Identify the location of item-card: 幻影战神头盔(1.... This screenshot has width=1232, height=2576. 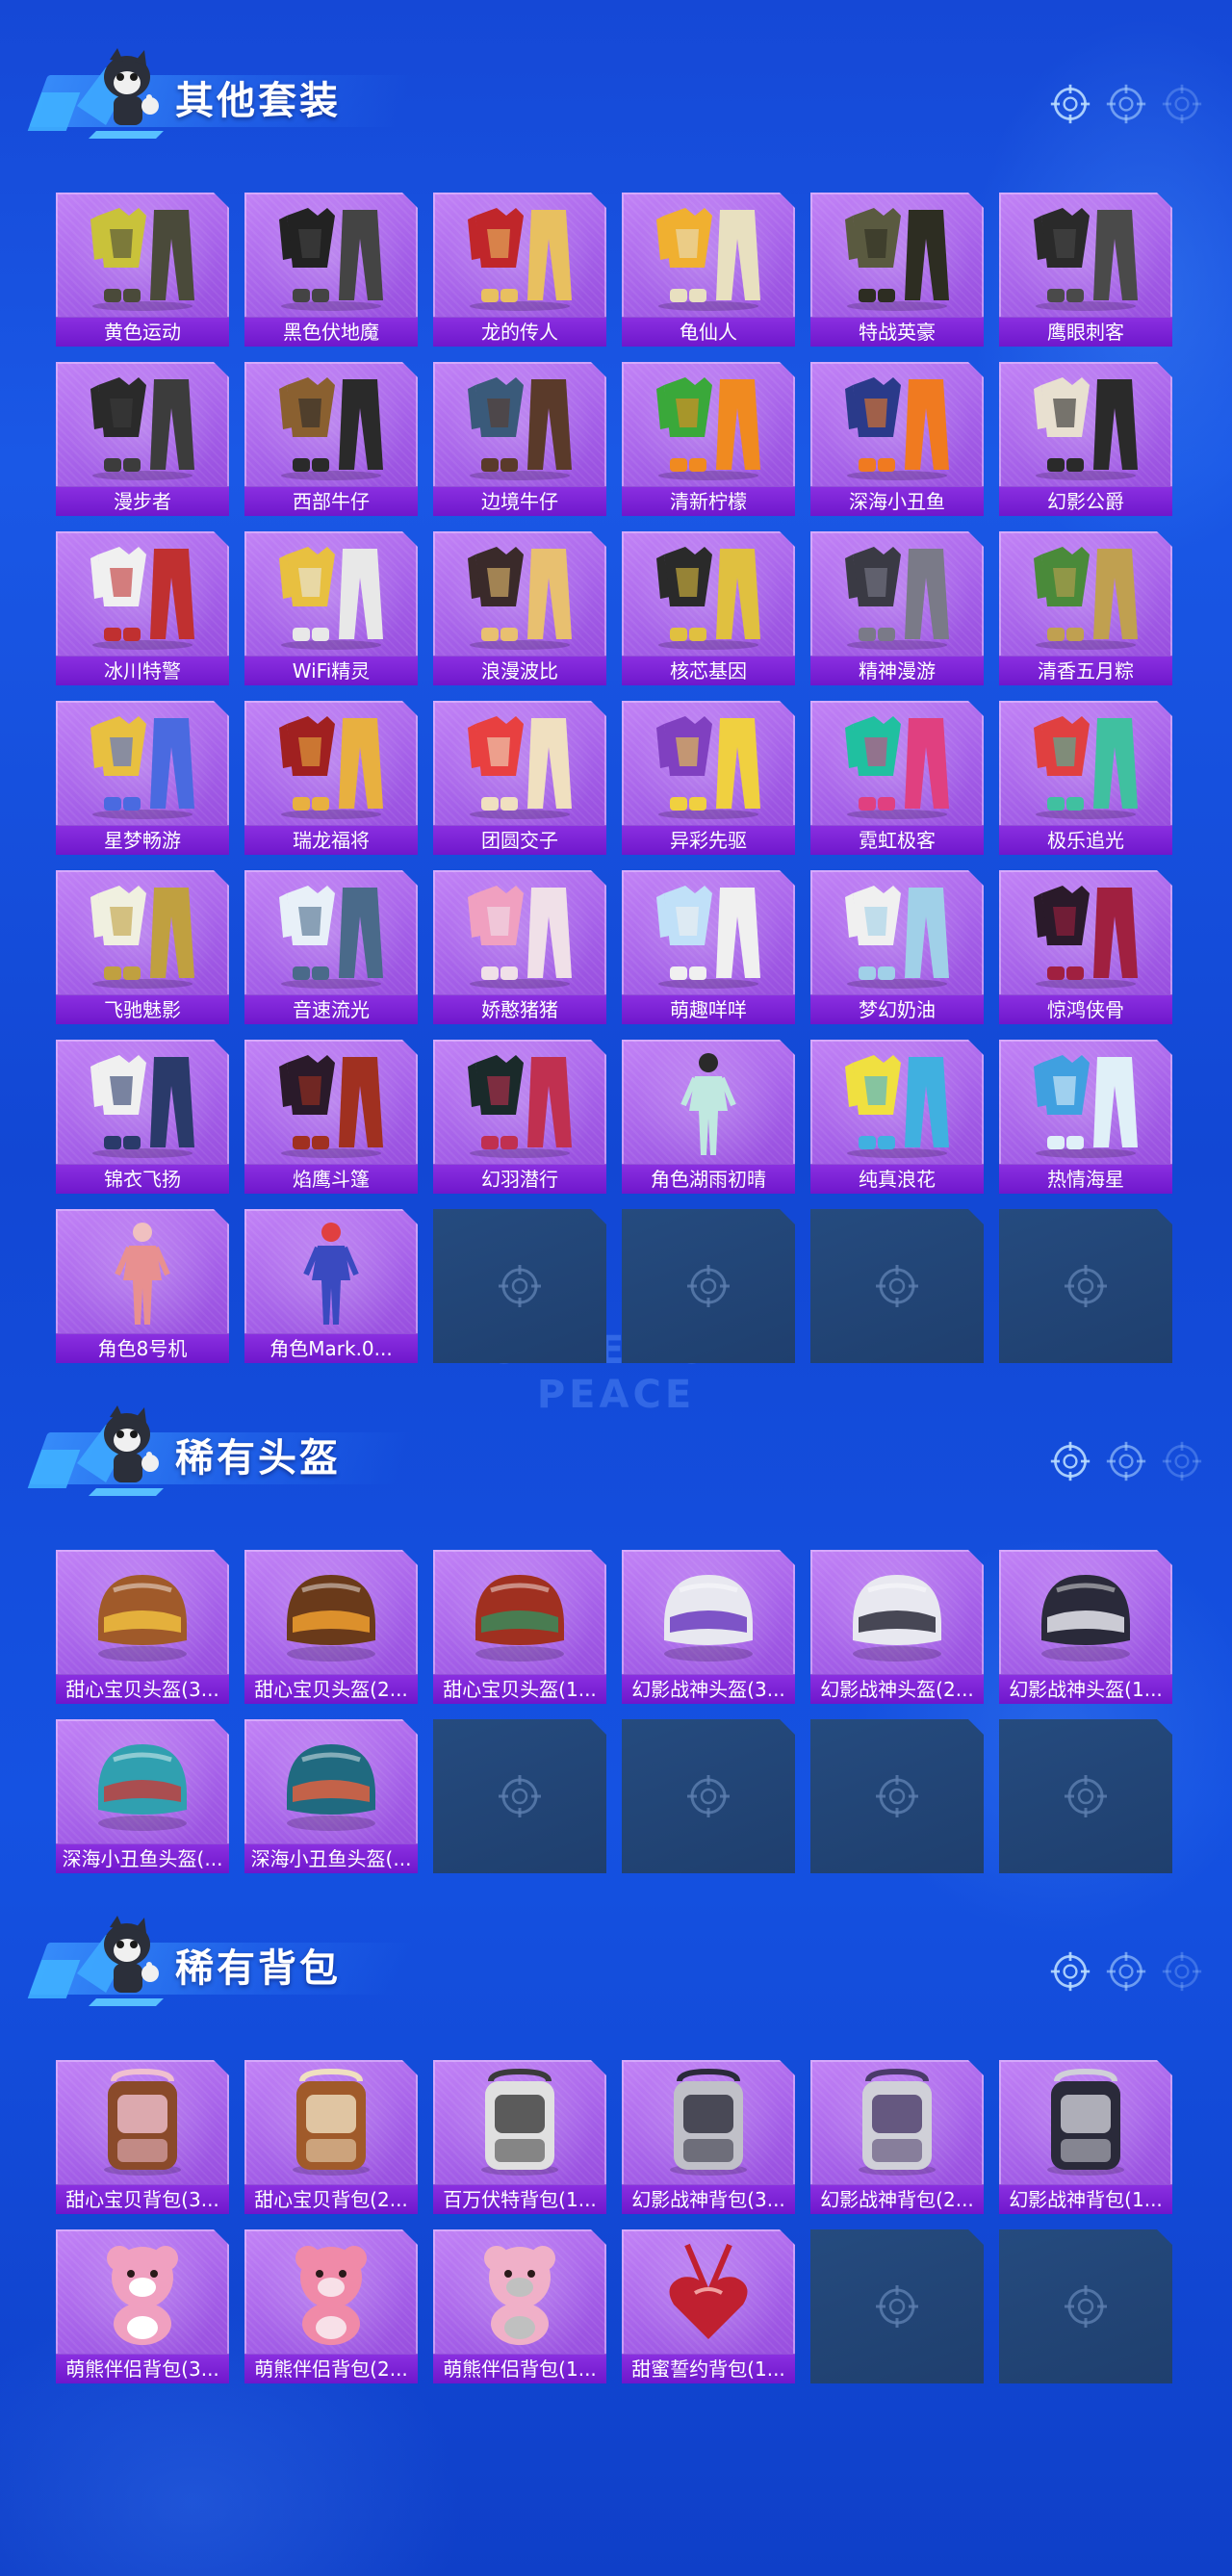
(1085, 1627).